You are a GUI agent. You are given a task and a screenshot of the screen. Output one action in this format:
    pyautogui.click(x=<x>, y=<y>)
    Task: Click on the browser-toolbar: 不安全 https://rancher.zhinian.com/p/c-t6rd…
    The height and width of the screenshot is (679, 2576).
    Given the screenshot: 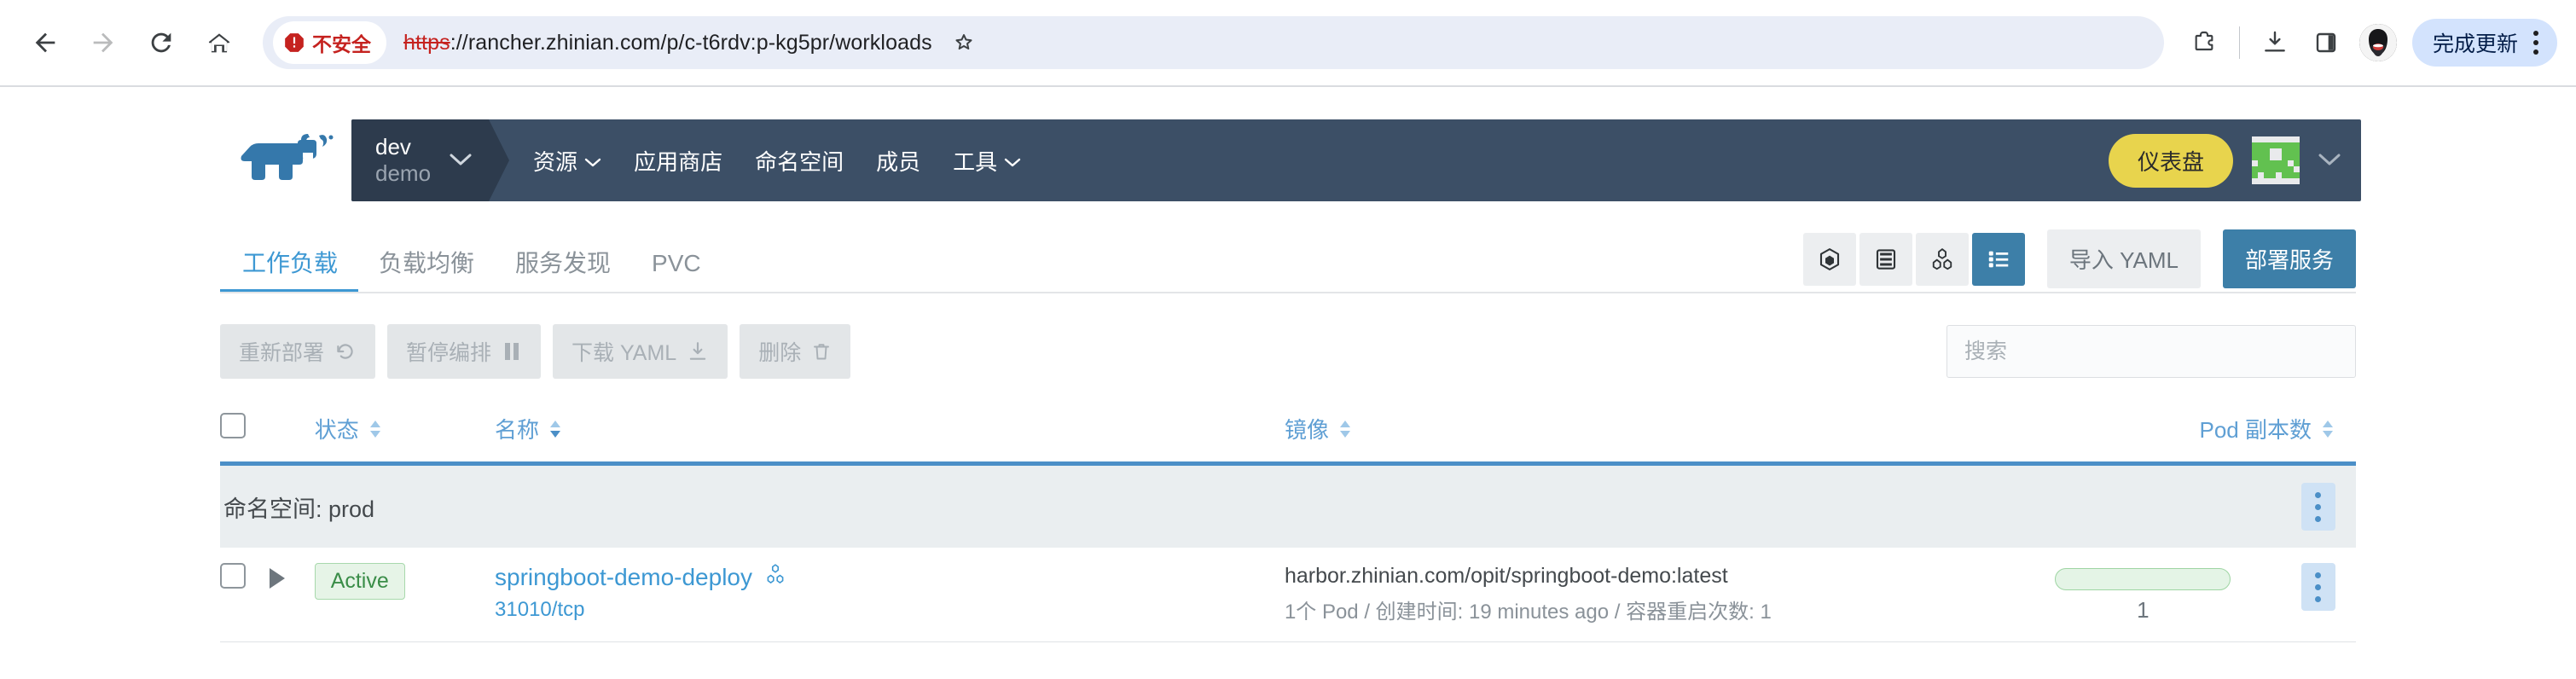 What is the action you would take?
    pyautogui.click(x=1288, y=42)
    